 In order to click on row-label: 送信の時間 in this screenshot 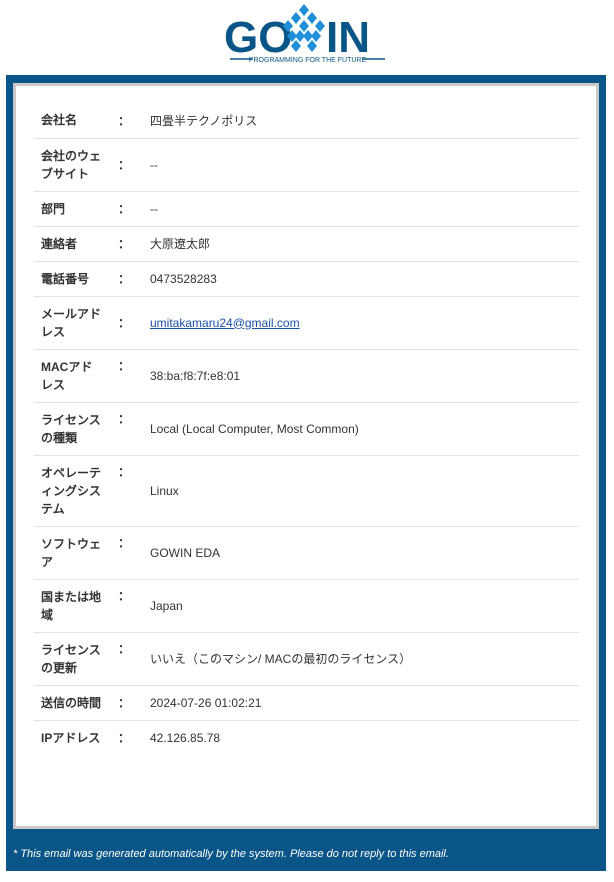, I will do `click(69, 703)`.